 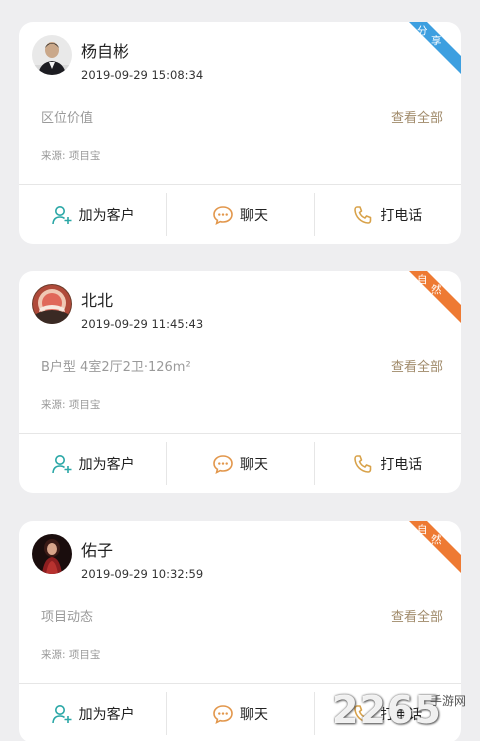 What do you see at coordinates (116, 367) in the screenshot?
I see `content-title: B户型 4室2厅2卫·126m²` at bounding box center [116, 367].